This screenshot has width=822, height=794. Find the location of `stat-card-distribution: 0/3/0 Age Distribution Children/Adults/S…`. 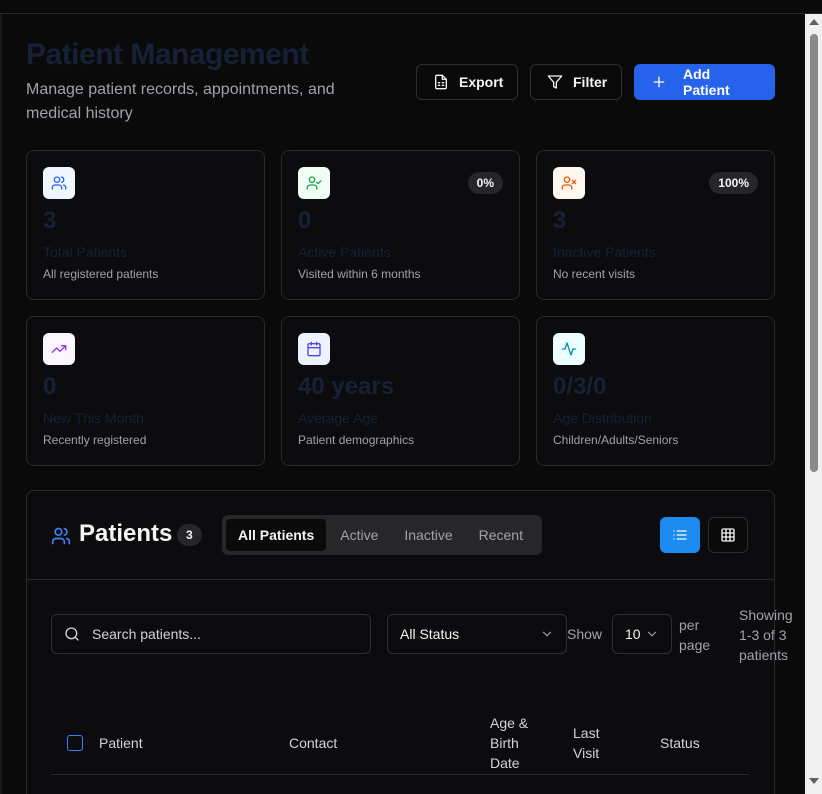

stat-card-distribution: 0/3/0 Age Distribution Children/Adults/S… is located at coordinates (655, 391).